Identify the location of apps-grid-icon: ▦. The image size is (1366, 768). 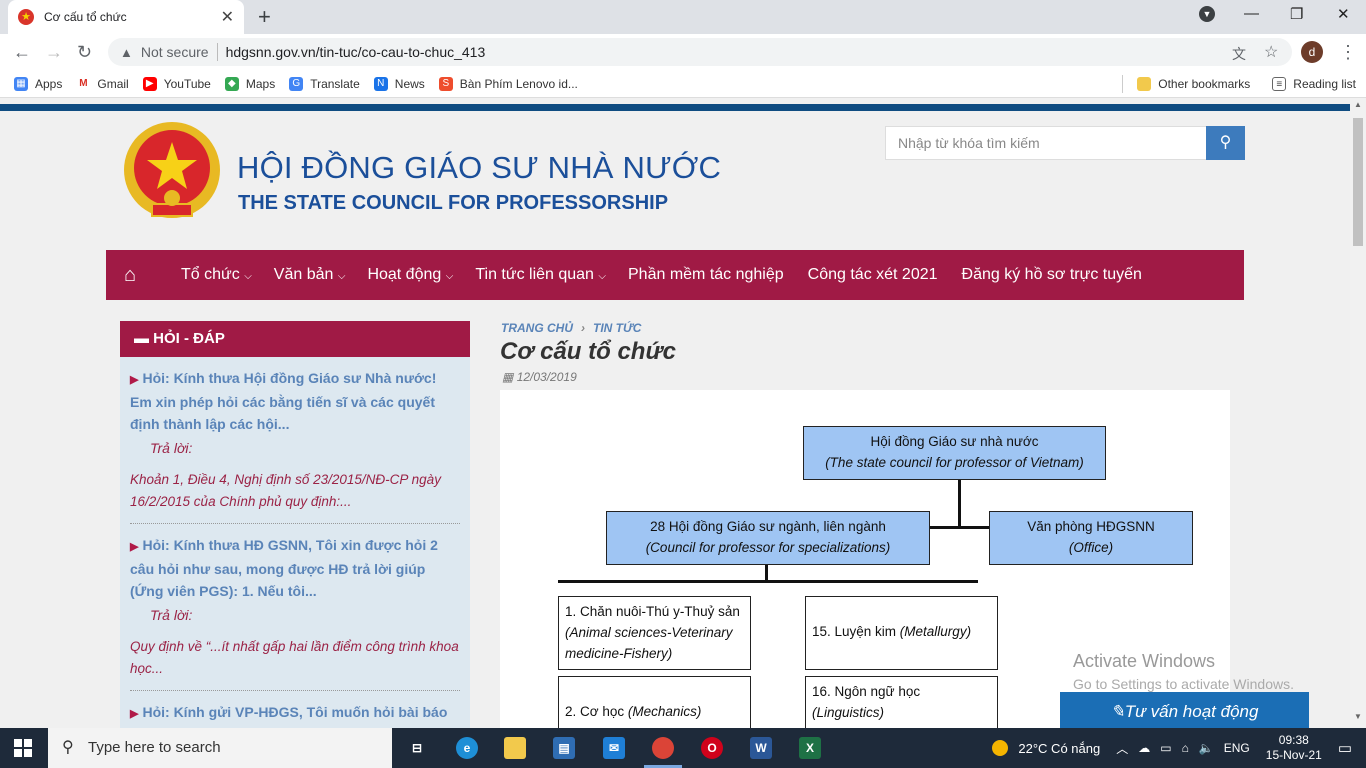
(21, 83).